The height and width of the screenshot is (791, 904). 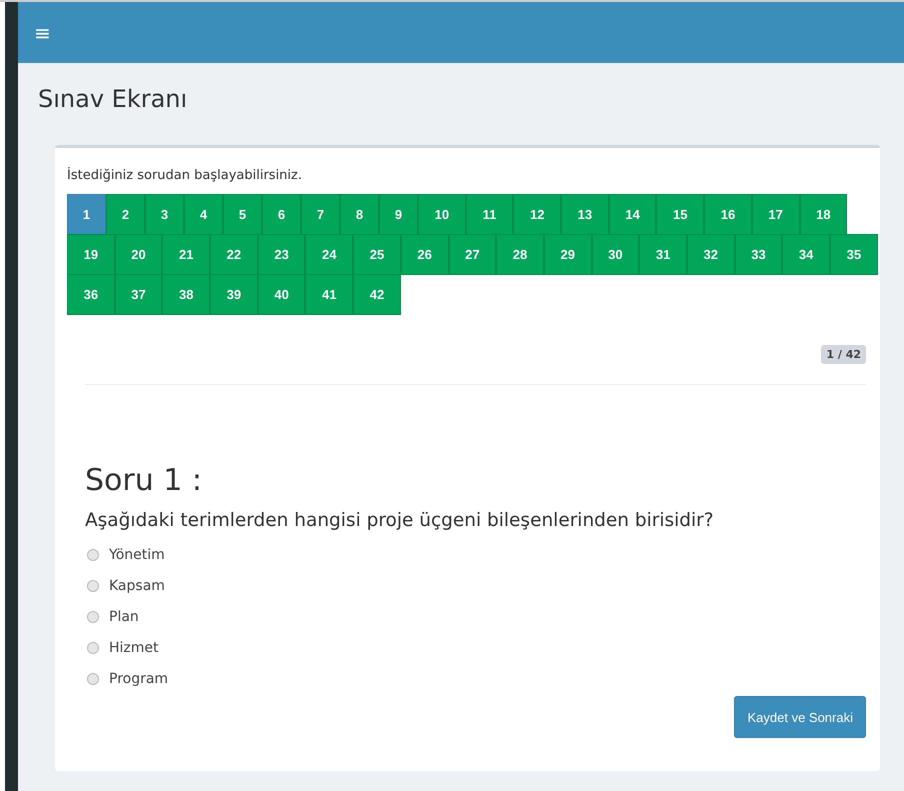 What do you see at coordinates (186, 254) in the screenshot?
I see `question-number-button: 21` at bounding box center [186, 254].